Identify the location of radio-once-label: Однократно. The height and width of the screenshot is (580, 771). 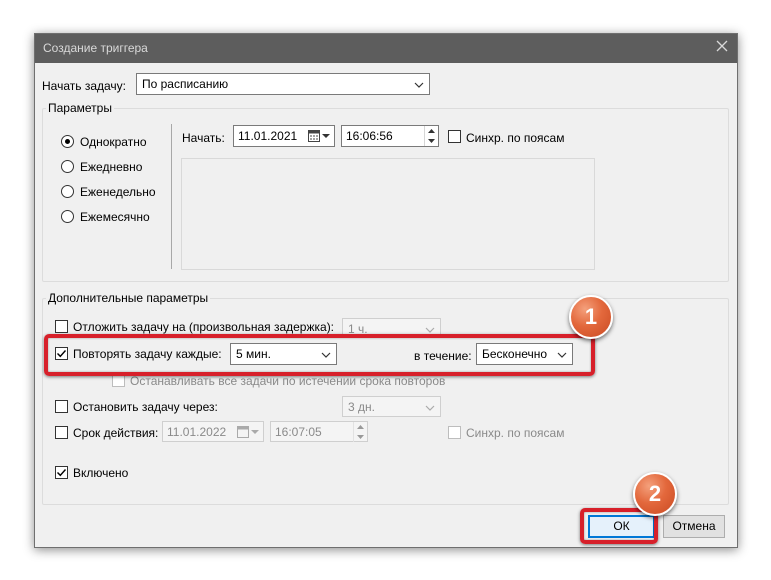
(113, 142).